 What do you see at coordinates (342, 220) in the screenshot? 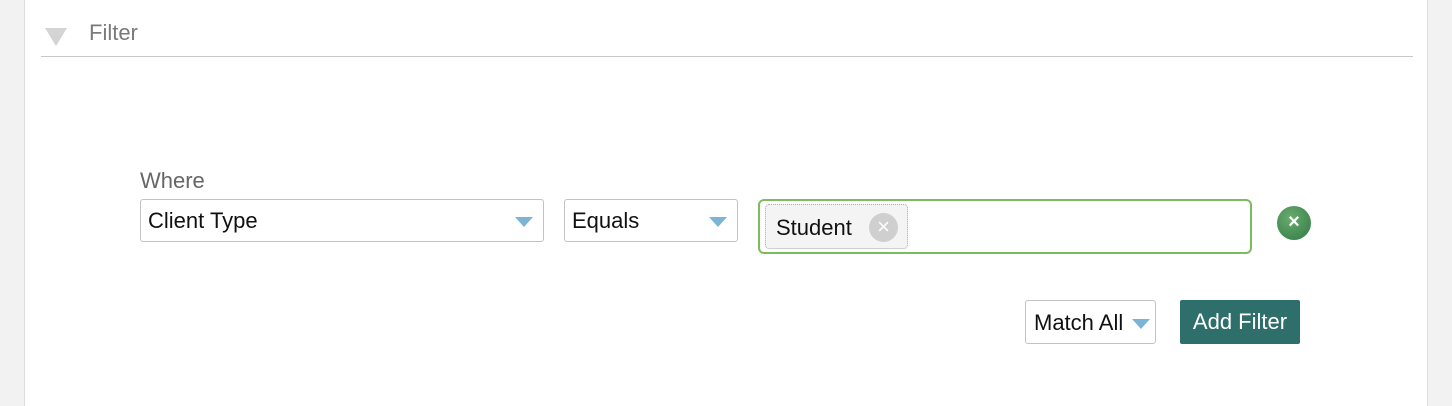
I see `field-select: Client Type` at bounding box center [342, 220].